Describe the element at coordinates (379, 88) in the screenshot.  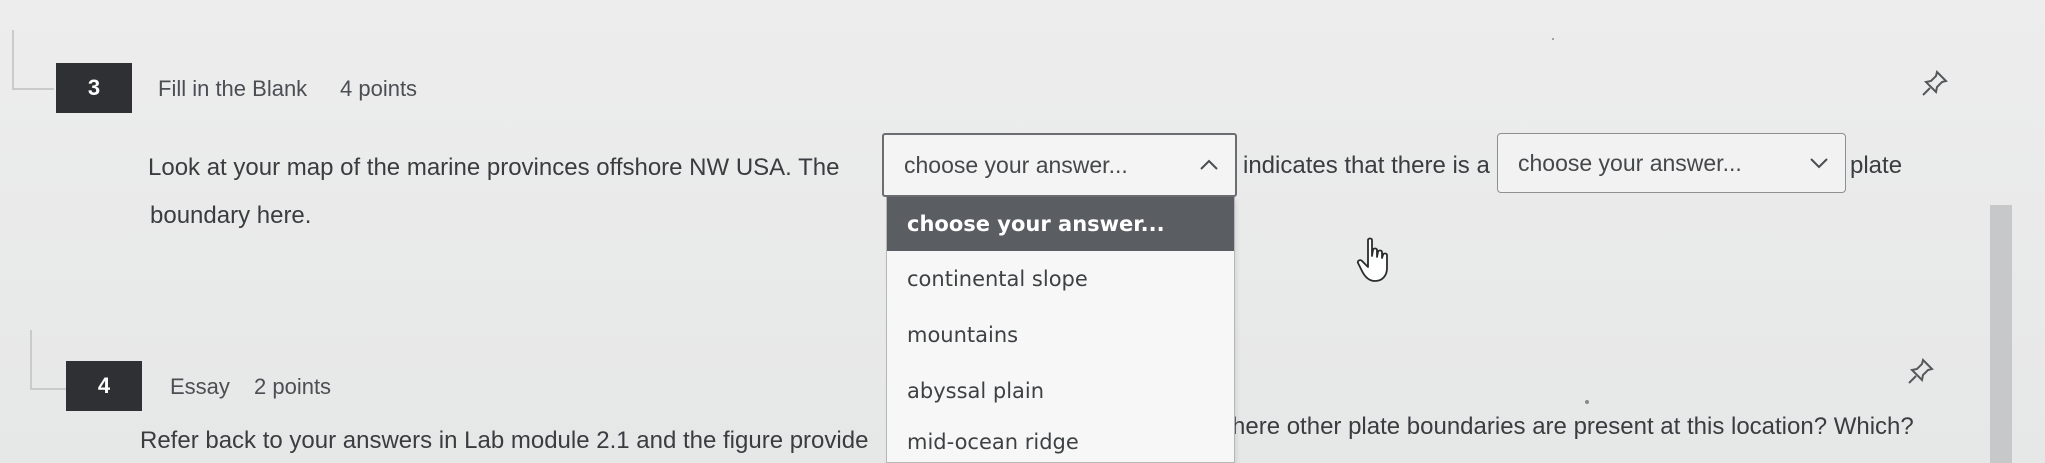
I see `question-points-label: 4 points` at that location.